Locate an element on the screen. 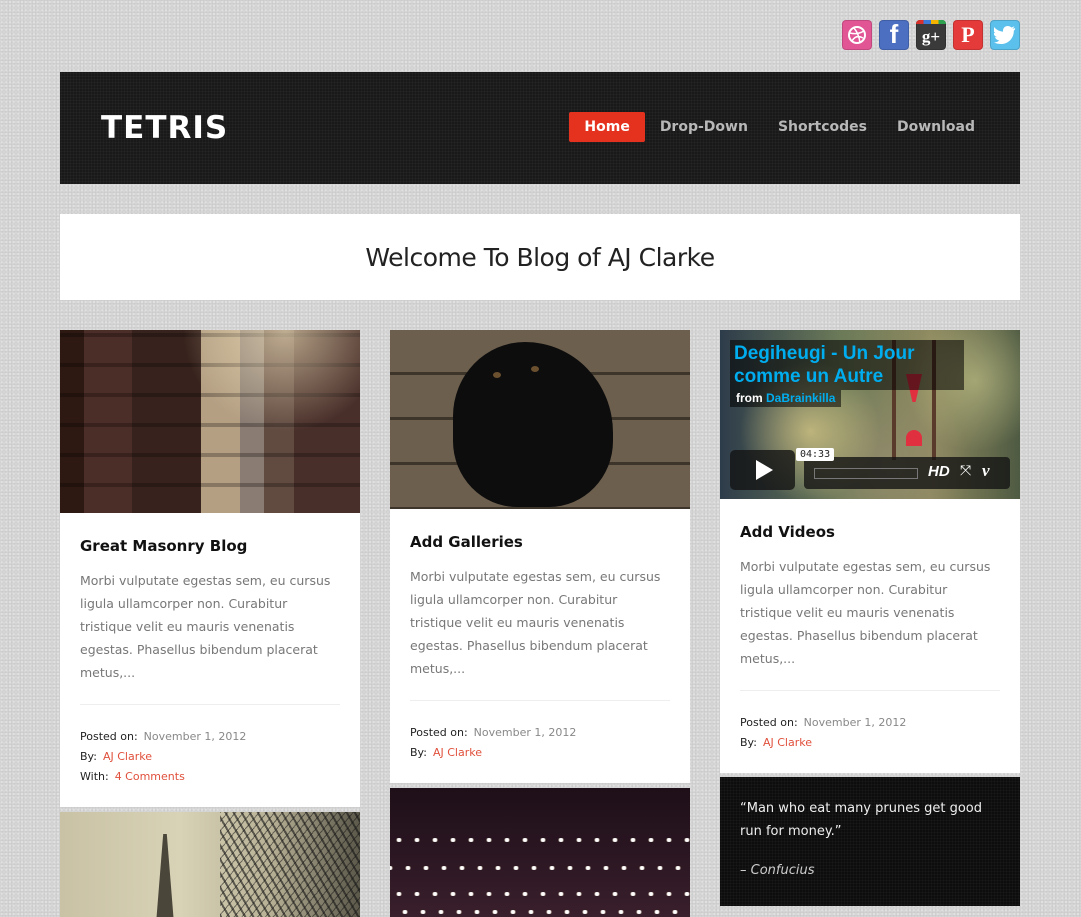  main-nav: Home Drop-Down Shortcodes Download is located at coordinates (779, 127).